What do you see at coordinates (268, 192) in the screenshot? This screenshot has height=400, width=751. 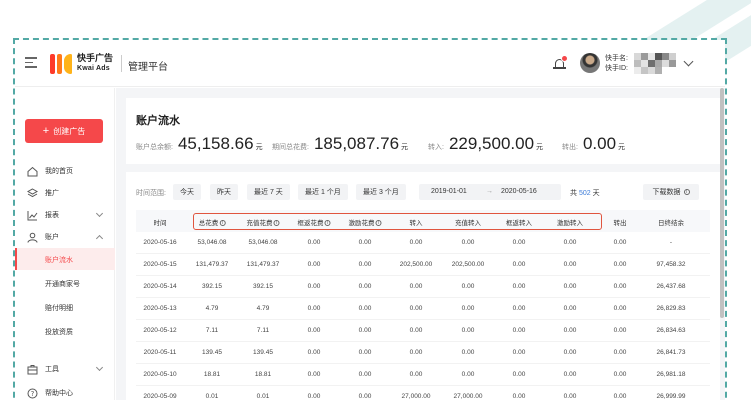 I see `filter-7days-button: 最近 7 天` at bounding box center [268, 192].